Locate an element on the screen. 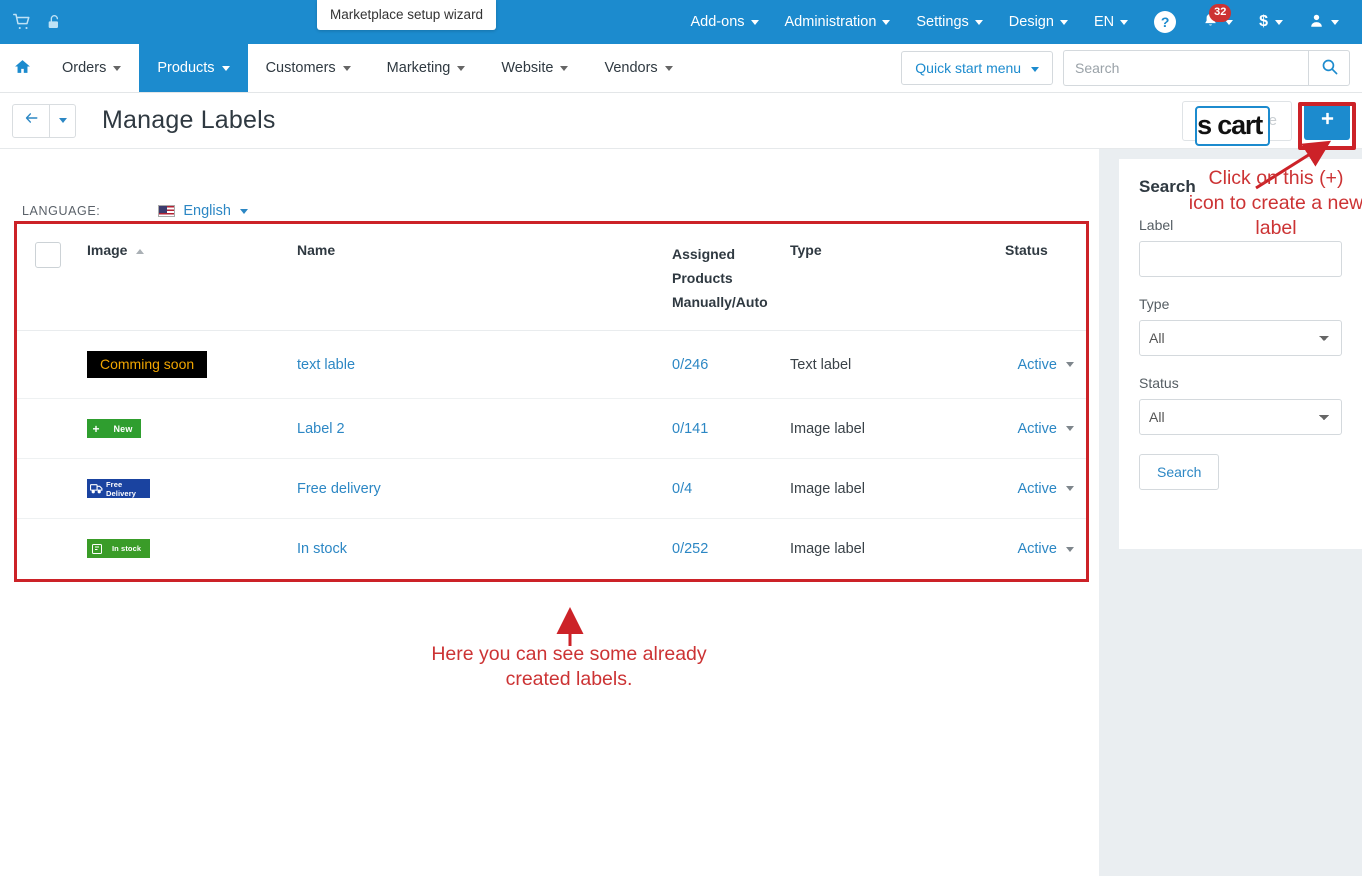 This screenshot has height=876, width=1362. label-name-link: text lable is located at coordinates (326, 365).